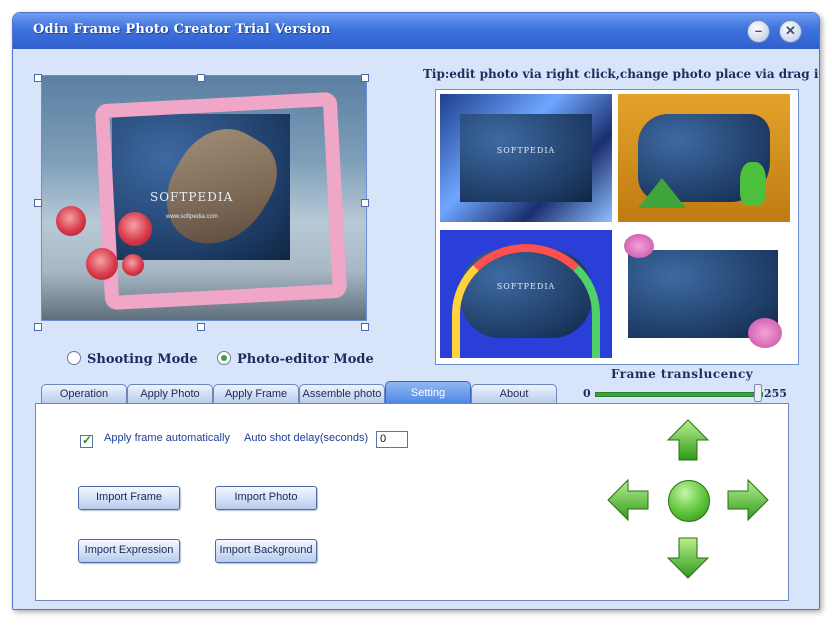 The image size is (832, 632). What do you see at coordinates (628, 500) in the screenshot?
I see `arrow-left-icon` at bounding box center [628, 500].